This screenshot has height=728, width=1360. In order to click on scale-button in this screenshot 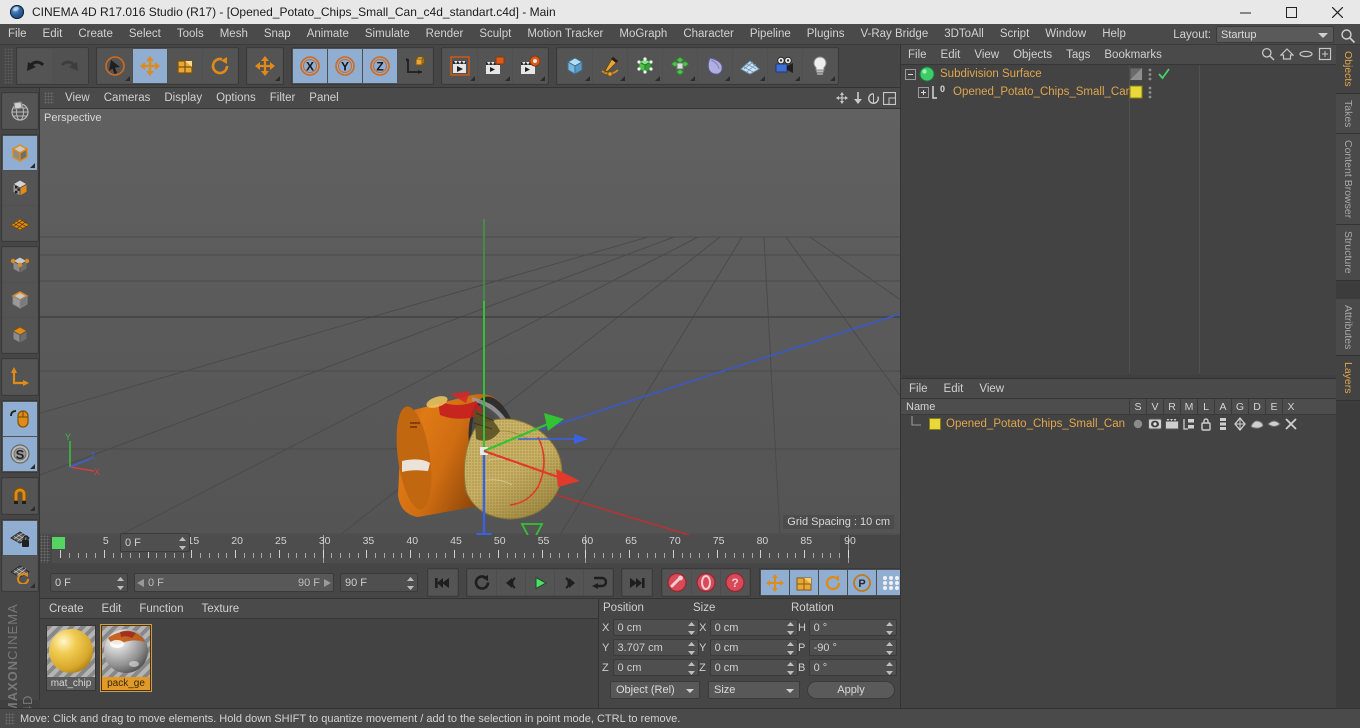, I will do `click(185, 66)`.